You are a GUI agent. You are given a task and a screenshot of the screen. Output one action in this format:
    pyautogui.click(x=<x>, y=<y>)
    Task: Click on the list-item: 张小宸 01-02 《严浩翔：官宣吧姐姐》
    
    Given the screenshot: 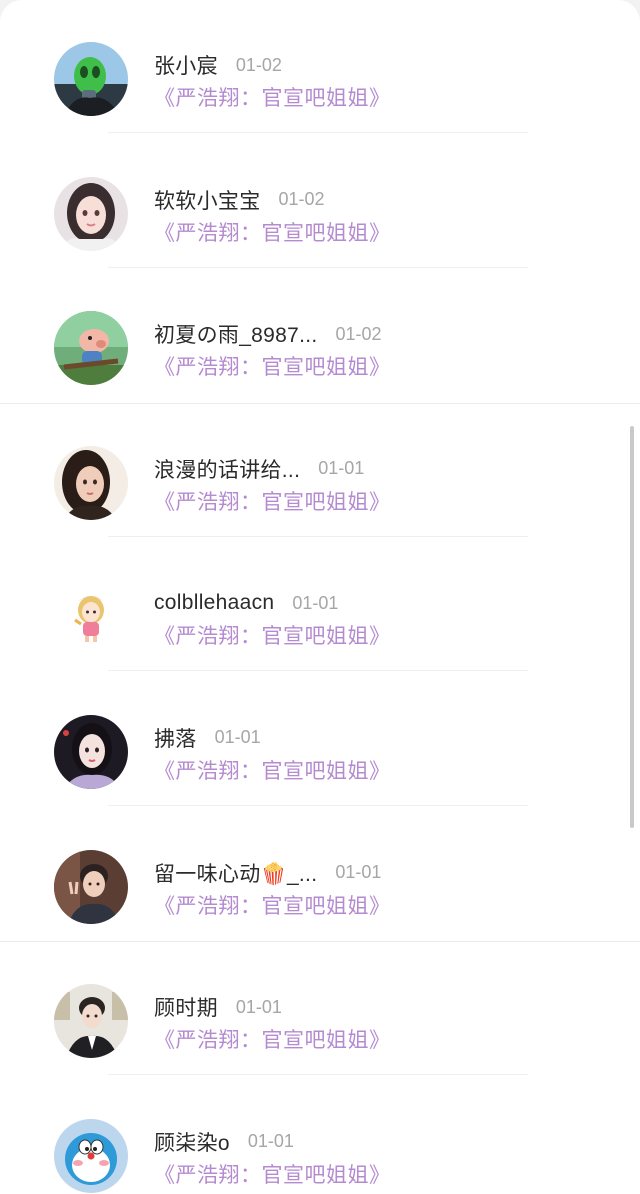 What is the action you would take?
    pyautogui.click(x=320, y=77)
    